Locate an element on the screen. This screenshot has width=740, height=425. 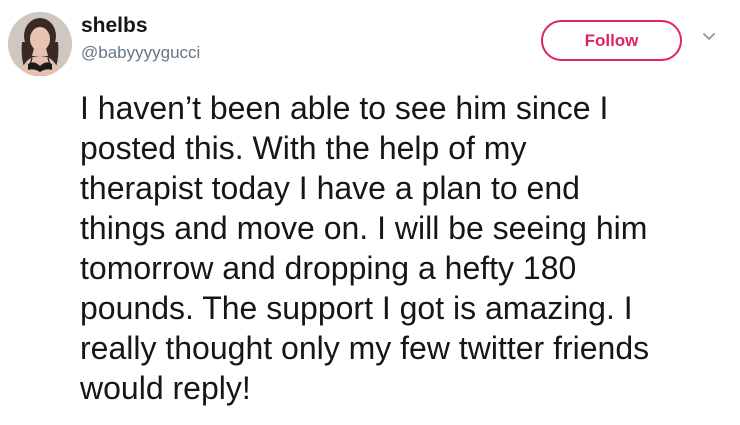
avatar-image is located at coordinates (40, 44).